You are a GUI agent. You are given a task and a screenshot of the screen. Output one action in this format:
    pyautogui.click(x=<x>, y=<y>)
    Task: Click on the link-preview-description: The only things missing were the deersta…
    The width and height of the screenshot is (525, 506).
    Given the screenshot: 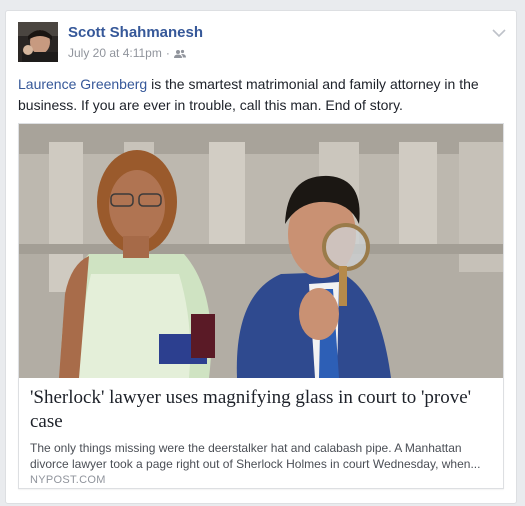 What is the action you would take?
    pyautogui.click(x=255, y=456)
    